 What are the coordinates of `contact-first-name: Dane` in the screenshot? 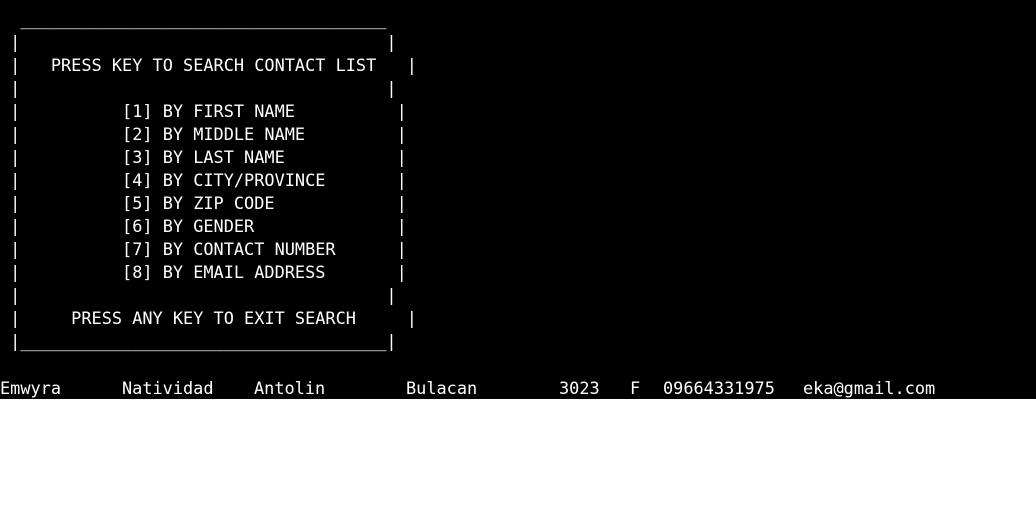 It's located at (20, 411).